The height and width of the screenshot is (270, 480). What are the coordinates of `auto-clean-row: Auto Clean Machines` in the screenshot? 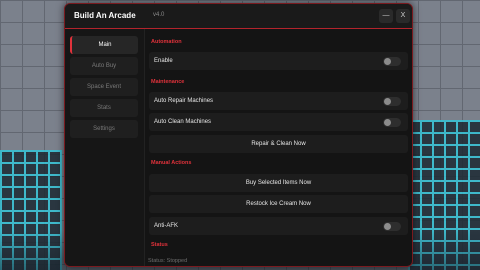 It's located at (278, 122).